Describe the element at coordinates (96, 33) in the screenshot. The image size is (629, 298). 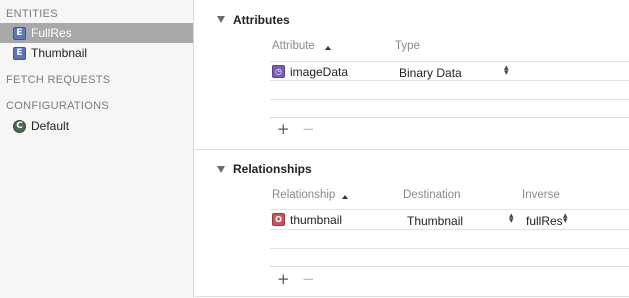
I see `sidebar-item-fullres: E FullRes` at that location.